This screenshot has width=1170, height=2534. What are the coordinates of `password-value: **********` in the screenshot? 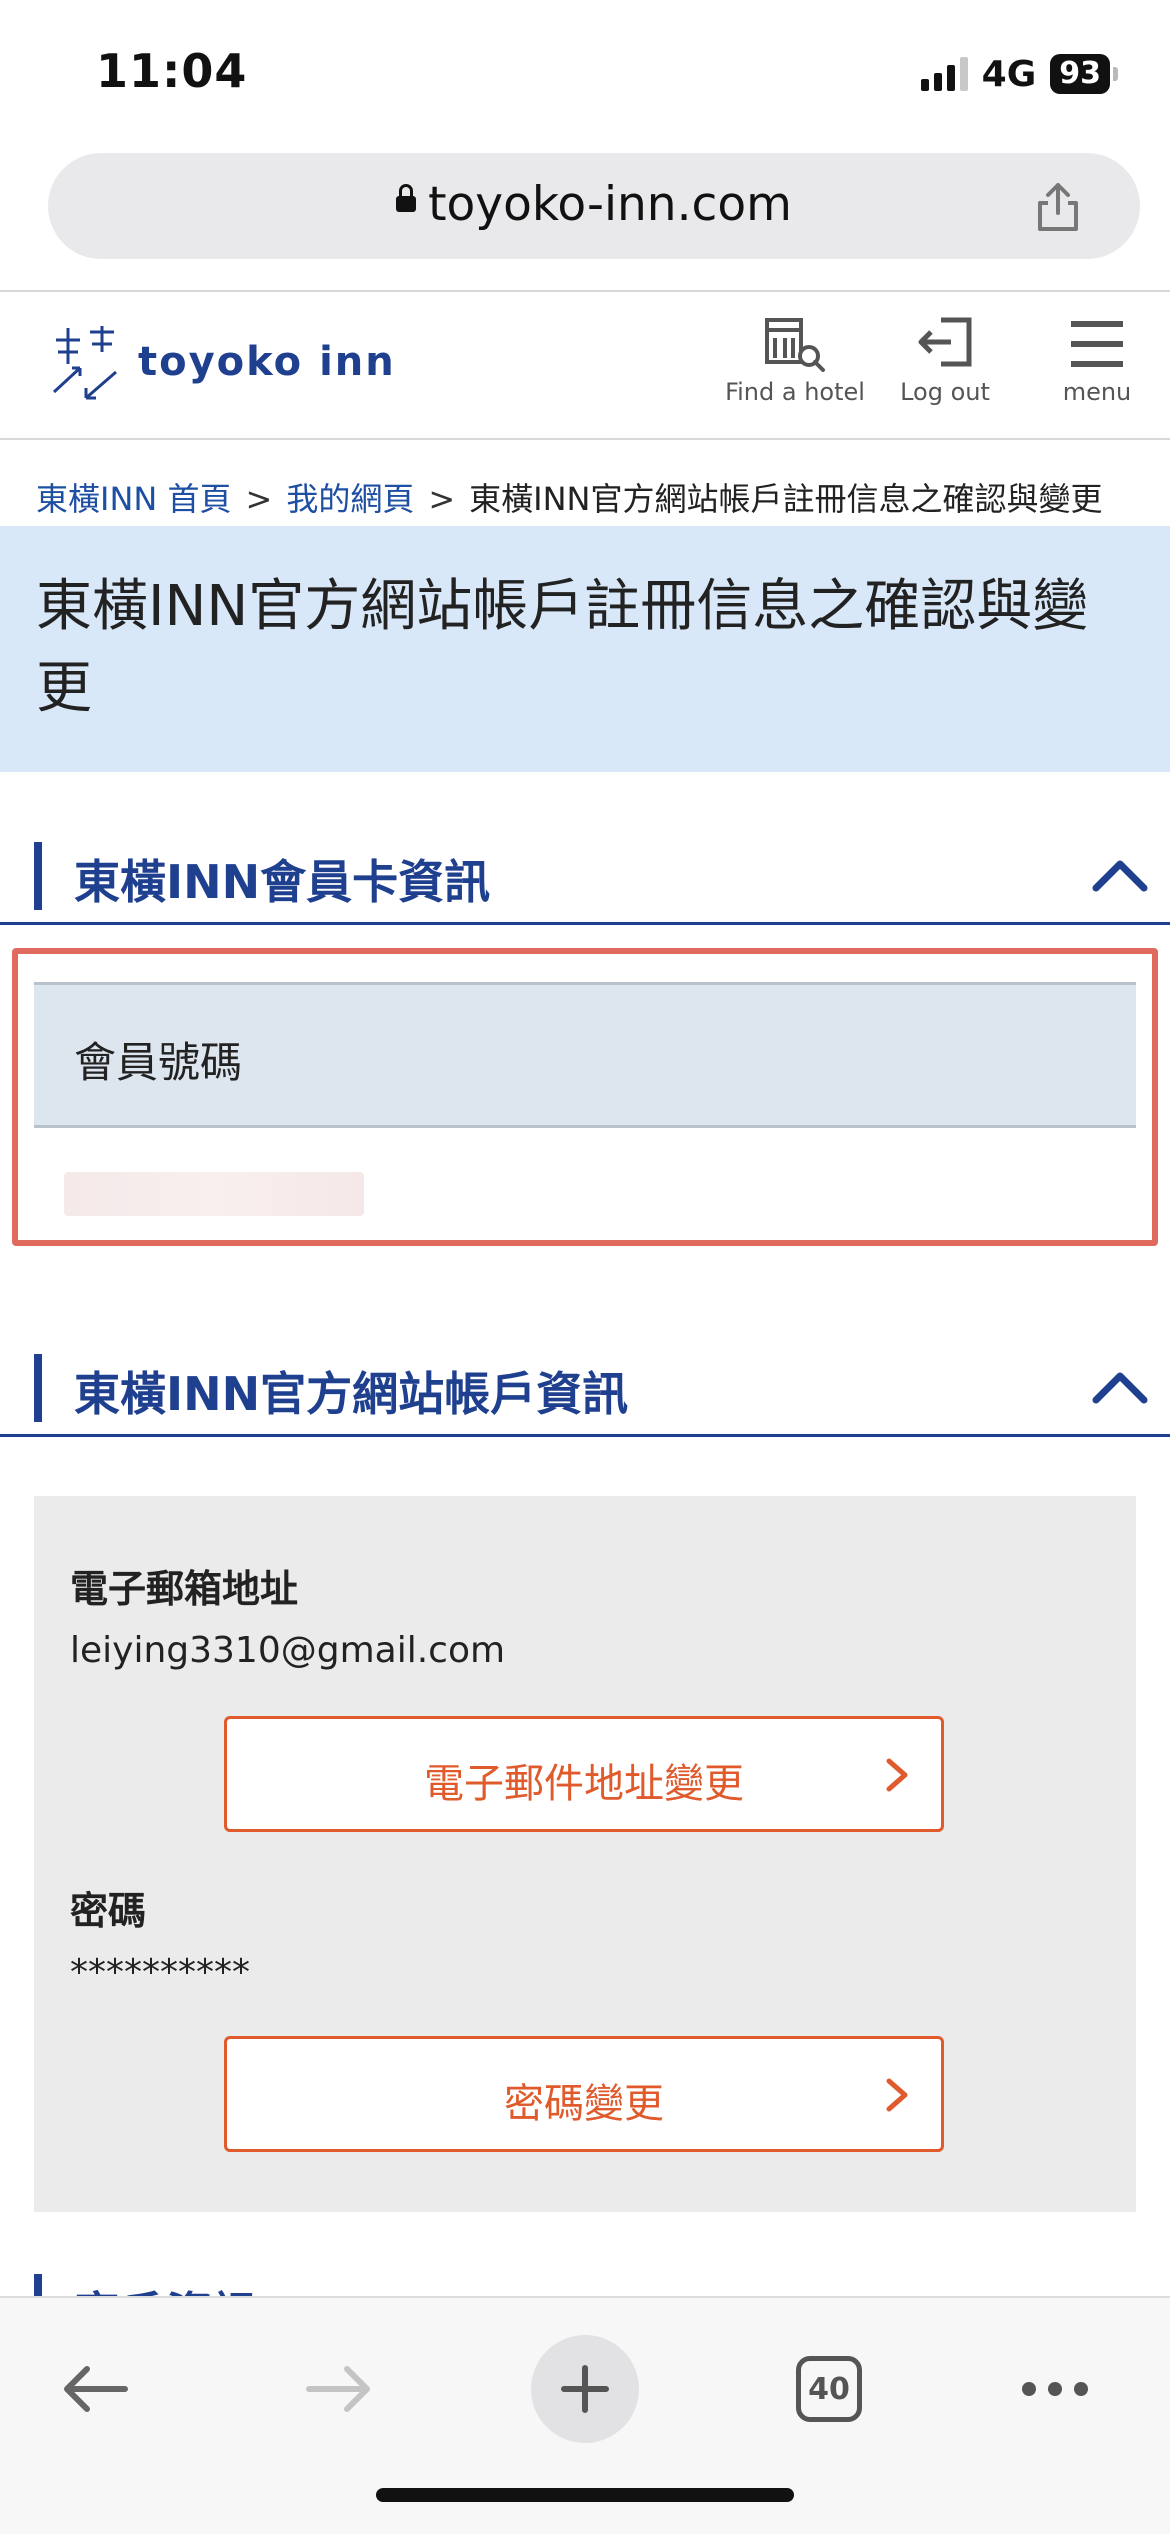 It's located at (160, 1972).